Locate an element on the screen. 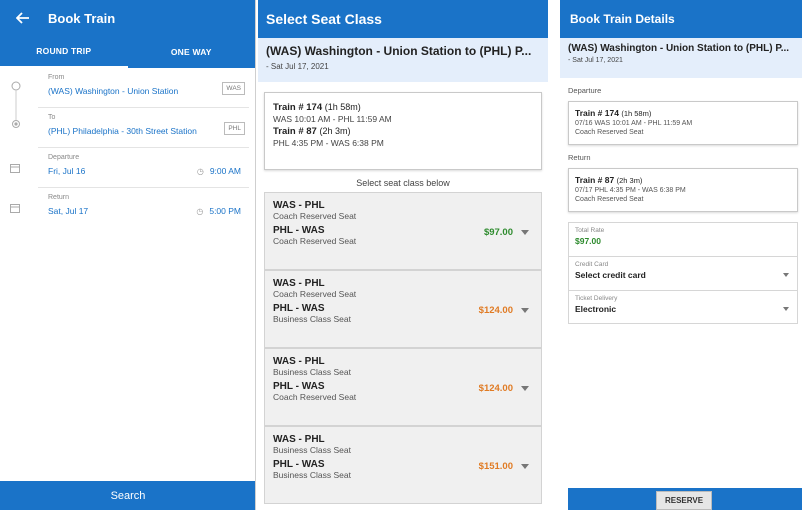 This screenshot has height=510, width=802. reserve-bar: RESERVE is located at coordinates (685, 499).